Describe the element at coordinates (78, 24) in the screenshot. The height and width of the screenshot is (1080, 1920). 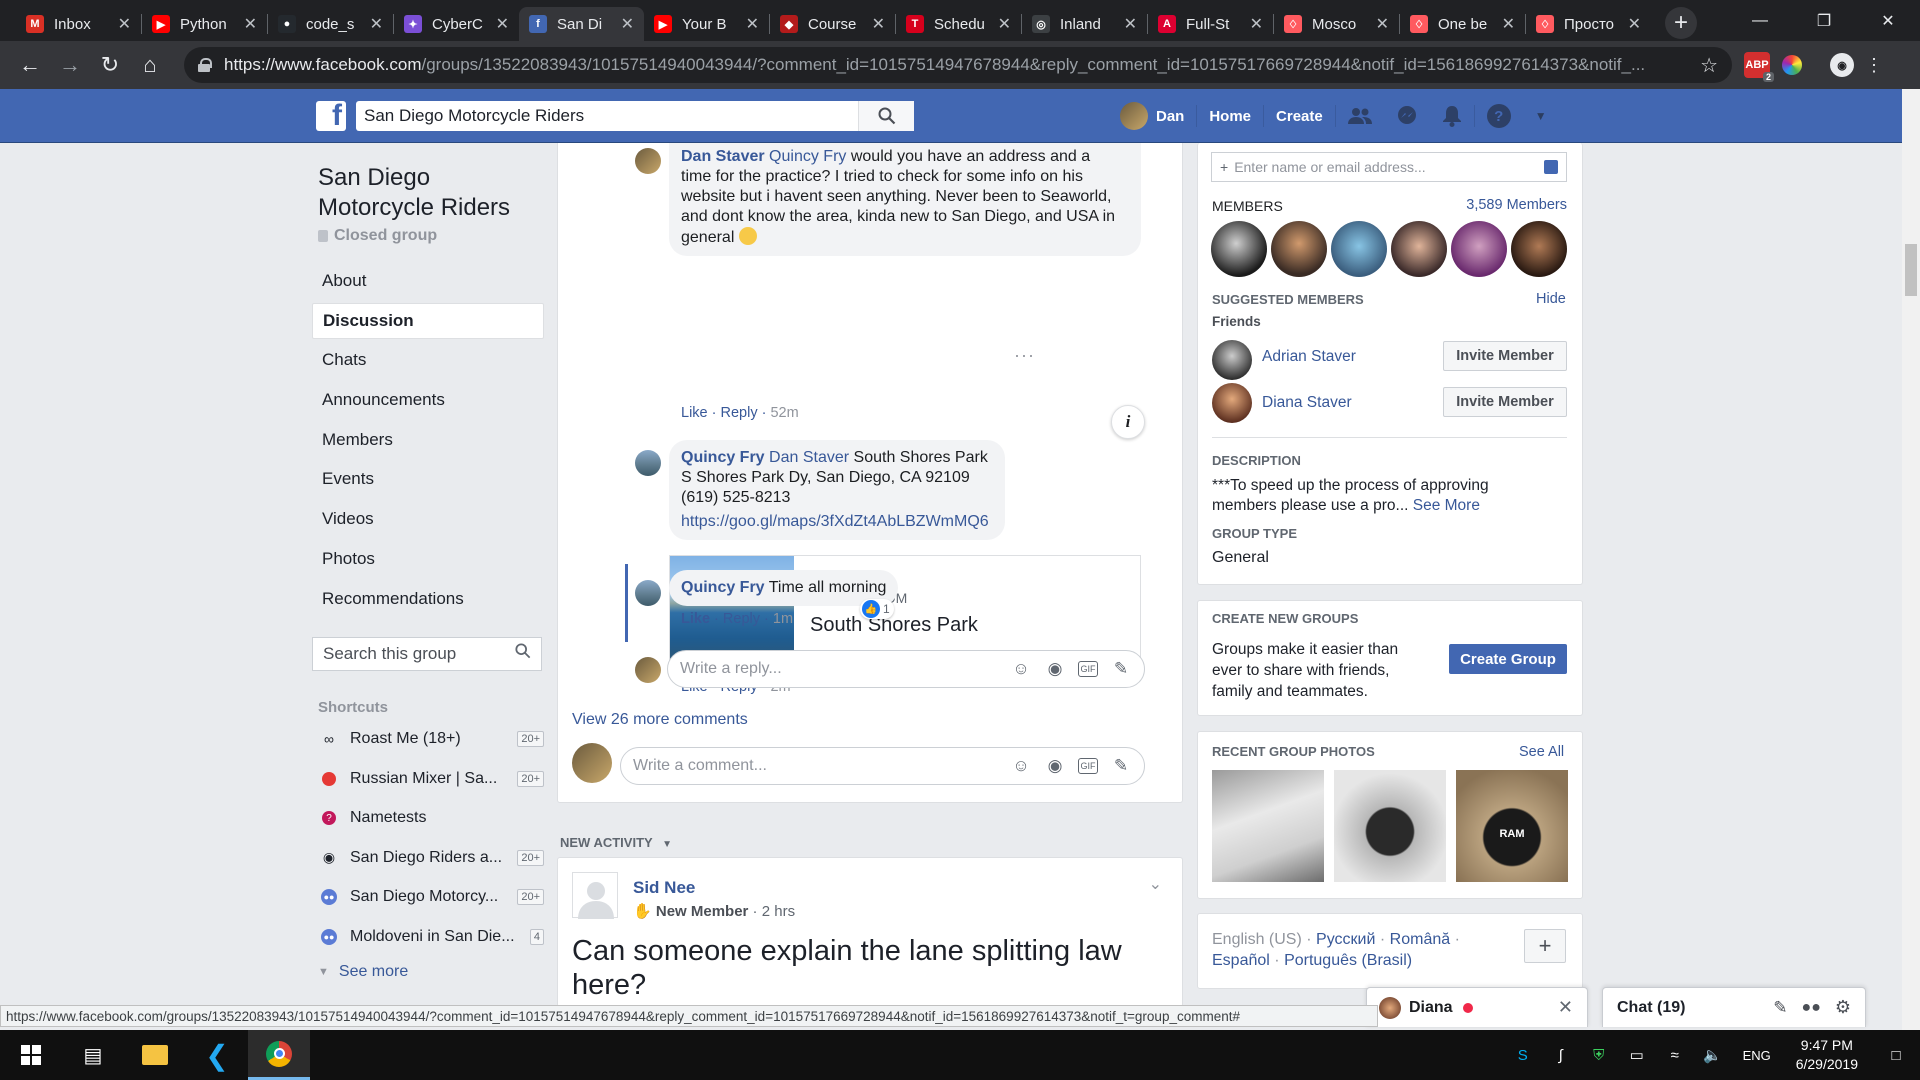
I see `browser-tab: M Inbox ✕` at that location.